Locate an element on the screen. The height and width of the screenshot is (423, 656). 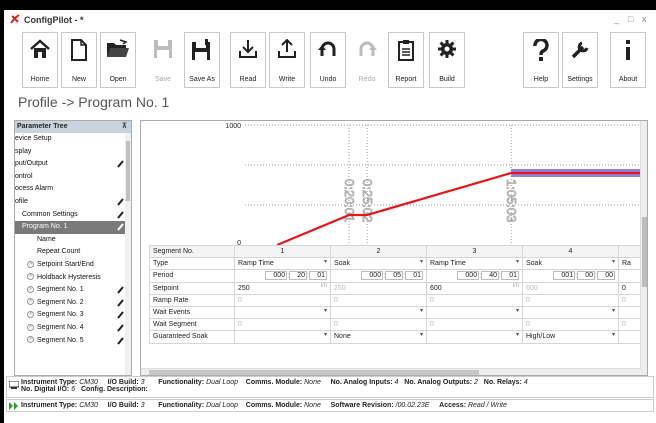
tree-item-common-settings: Common Settings is located at coordinates (73, 215).